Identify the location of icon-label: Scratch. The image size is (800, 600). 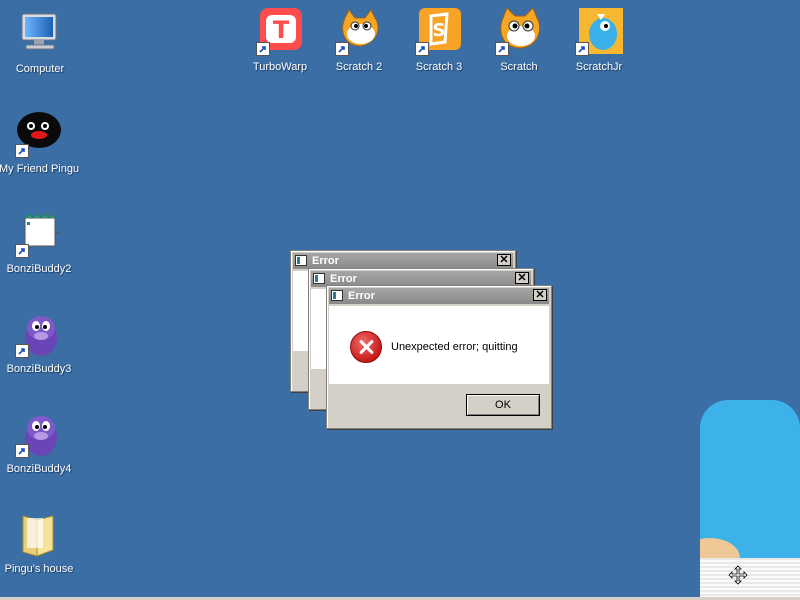
(519, 67).